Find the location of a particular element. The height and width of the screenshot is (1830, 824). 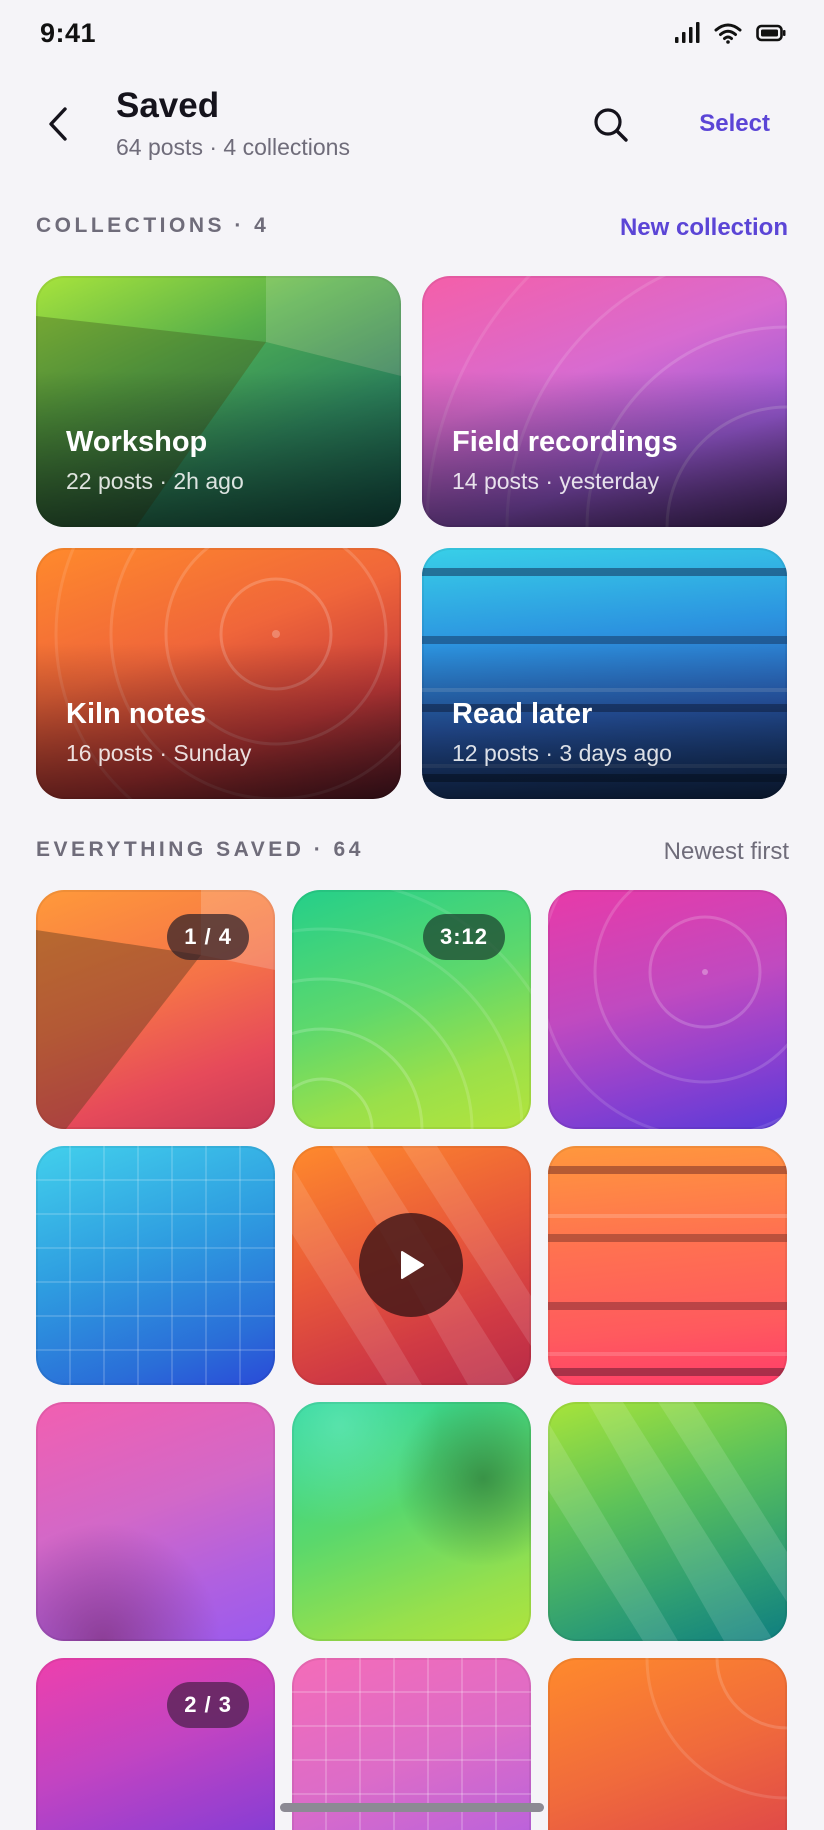

collection-card-kiln-notes: Kiln notes 16 posts · Sunday is located at coordinates (218, 673).